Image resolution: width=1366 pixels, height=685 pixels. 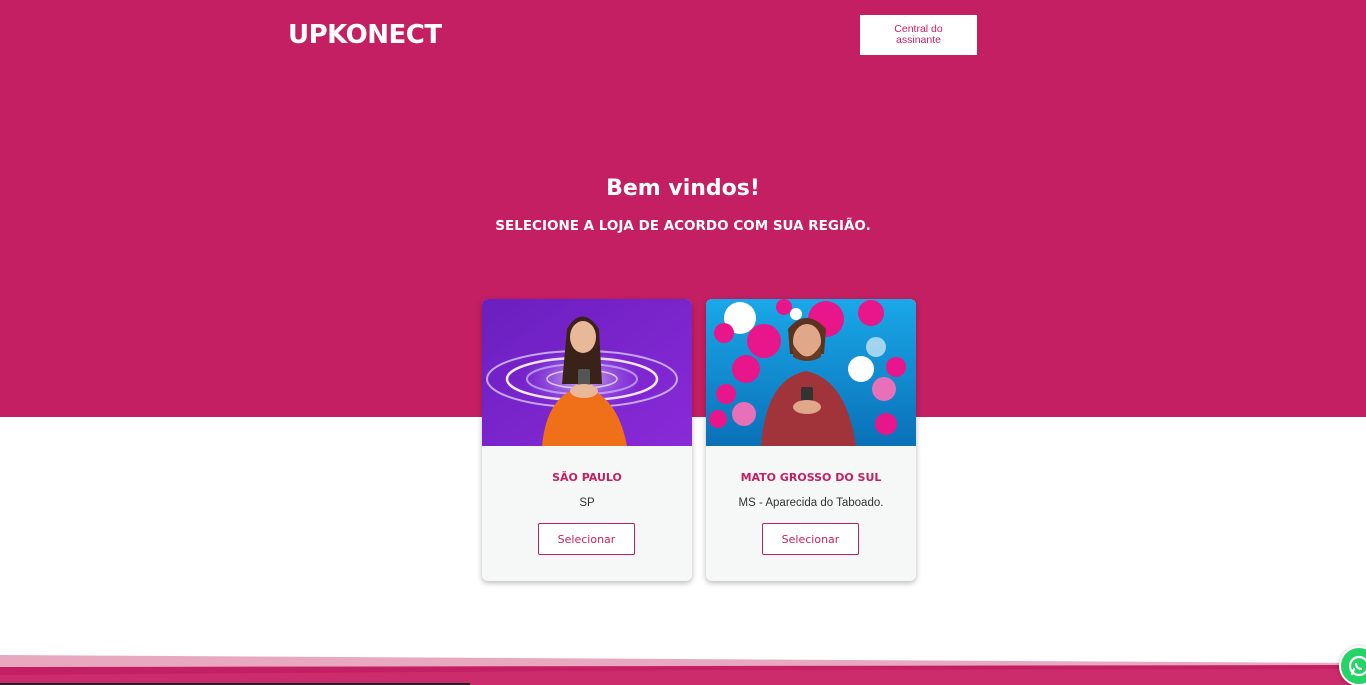 What do you see at coordinates (587, 477) in the screenshot?
I see `store-name: SÃO PAULO` at bounding box center [587, 477].